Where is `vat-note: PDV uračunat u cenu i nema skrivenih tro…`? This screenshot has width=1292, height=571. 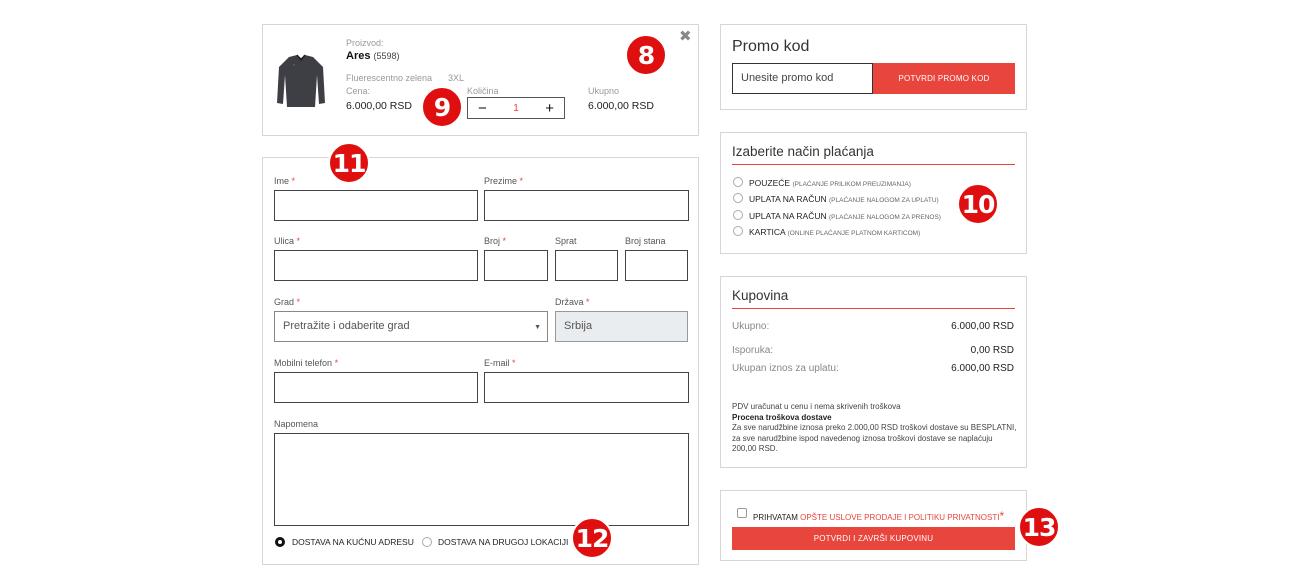
vat-note: PDV uračunat u cenu i nema skrivenih tro… is located at coordinates (816, 406).